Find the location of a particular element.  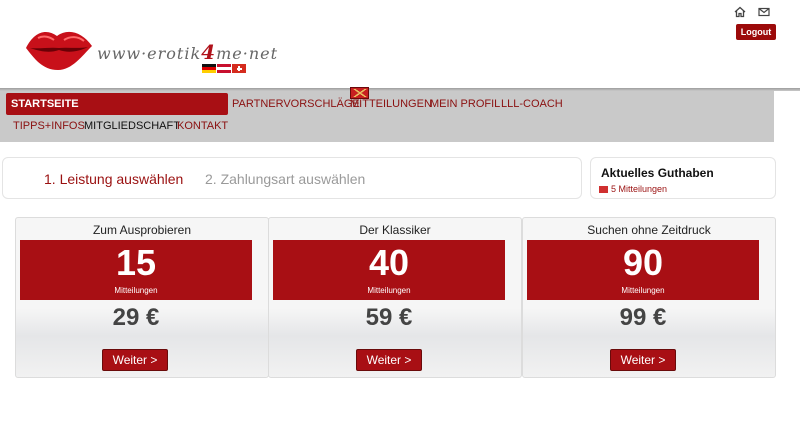

nav-item-tipps-infos: TIPPS+INFOS is located at coordinates (49, 126).